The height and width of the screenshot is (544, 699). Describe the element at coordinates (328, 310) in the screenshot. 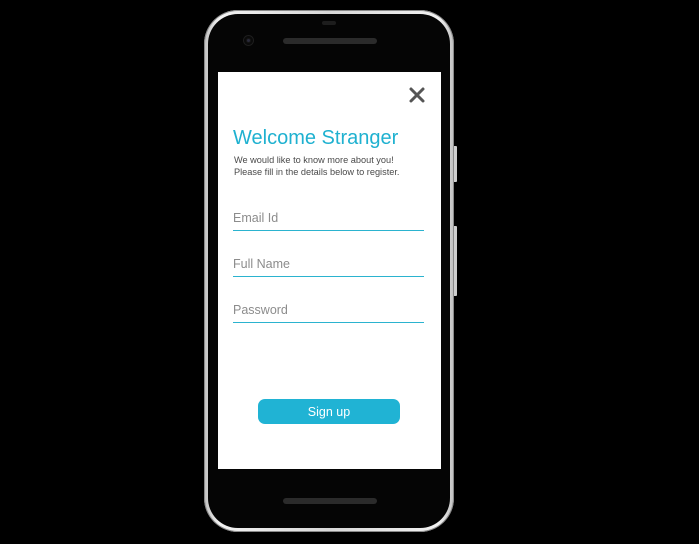

I see `password-field` at that location.